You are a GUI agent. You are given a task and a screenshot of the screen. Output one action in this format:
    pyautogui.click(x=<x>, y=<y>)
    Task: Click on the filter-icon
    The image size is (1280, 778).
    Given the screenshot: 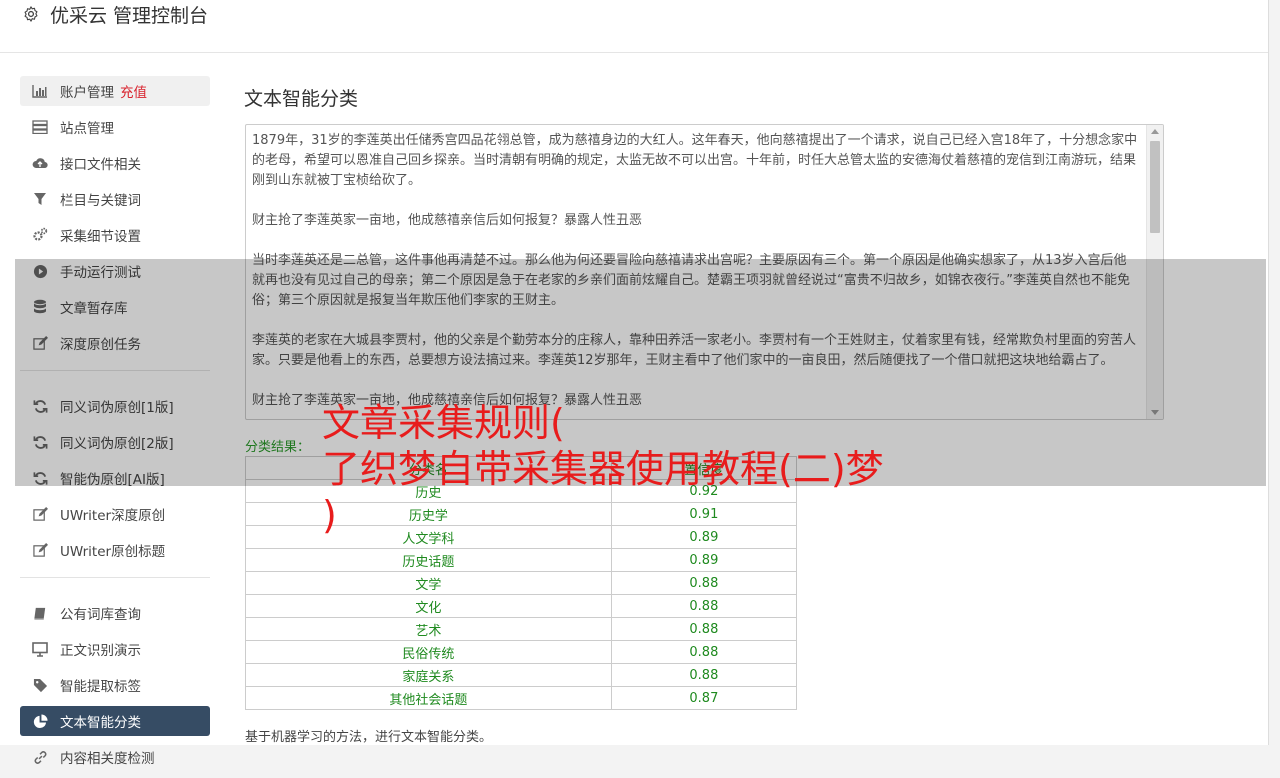 What is the action you would take?
    pyautogui.click(x=40, y=199)
    